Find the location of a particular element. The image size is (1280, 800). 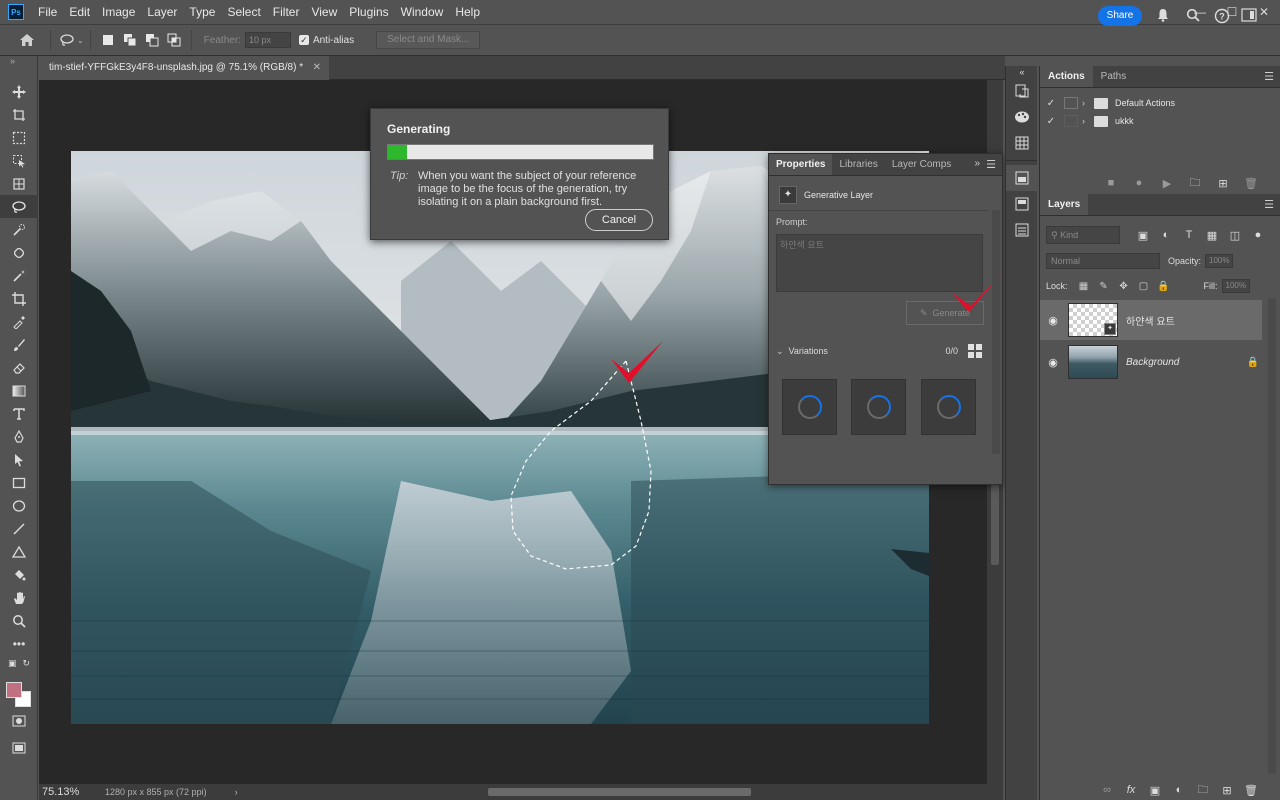

intersect-selection-icon is located at coordinates (174, 40).